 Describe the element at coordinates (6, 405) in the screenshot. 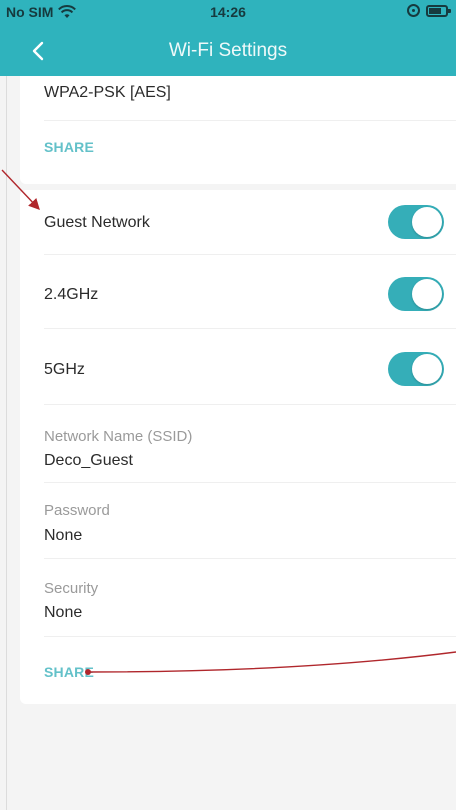

I see `left-edge-line` at that location.